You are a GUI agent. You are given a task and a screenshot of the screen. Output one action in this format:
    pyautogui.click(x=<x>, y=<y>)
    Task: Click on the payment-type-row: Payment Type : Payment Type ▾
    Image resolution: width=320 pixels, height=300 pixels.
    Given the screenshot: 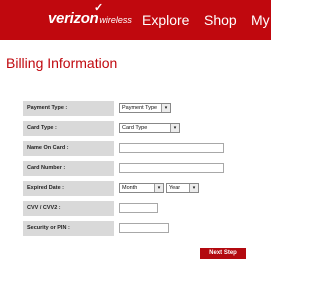 What is the action you would take?
    pyautogui.click(x=134, y=108)
    